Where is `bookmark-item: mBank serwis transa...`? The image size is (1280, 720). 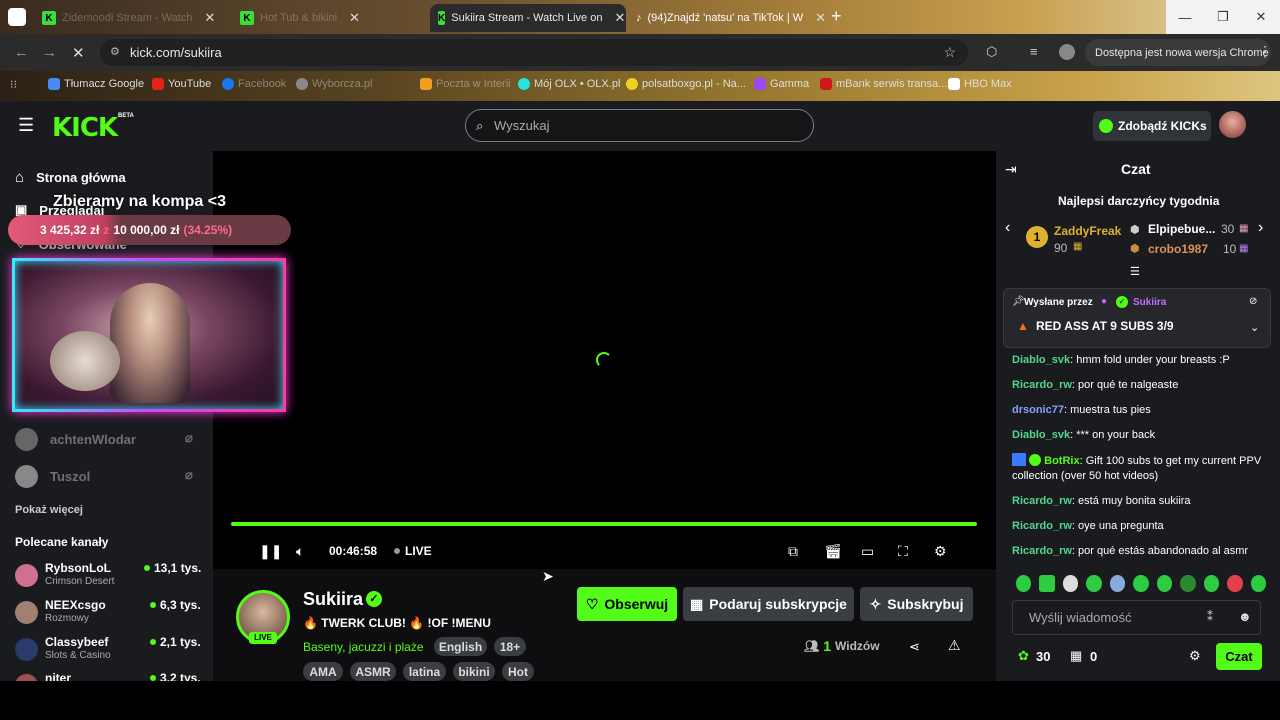
bookmark-item: mBank serwis transa... is located at coordinates (883, 84).